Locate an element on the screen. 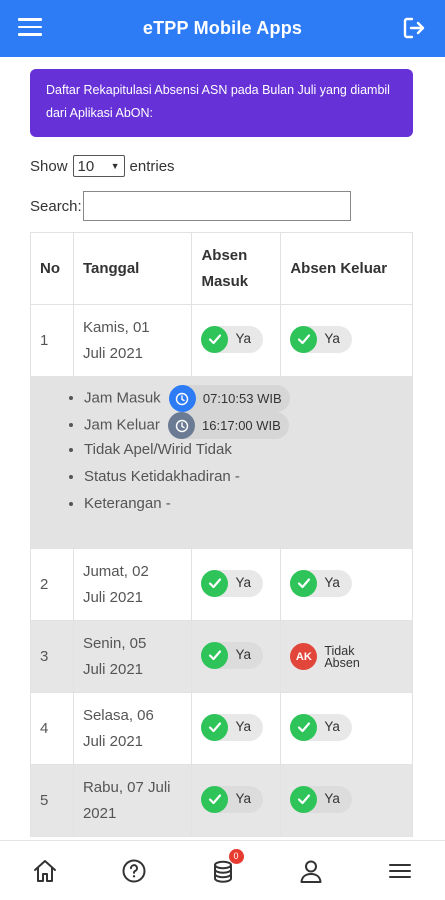 Image resolution: width=445 pixels, height=900 pixels. app-header: eTPP Mobile Apps is located at coordinates (222, 28).